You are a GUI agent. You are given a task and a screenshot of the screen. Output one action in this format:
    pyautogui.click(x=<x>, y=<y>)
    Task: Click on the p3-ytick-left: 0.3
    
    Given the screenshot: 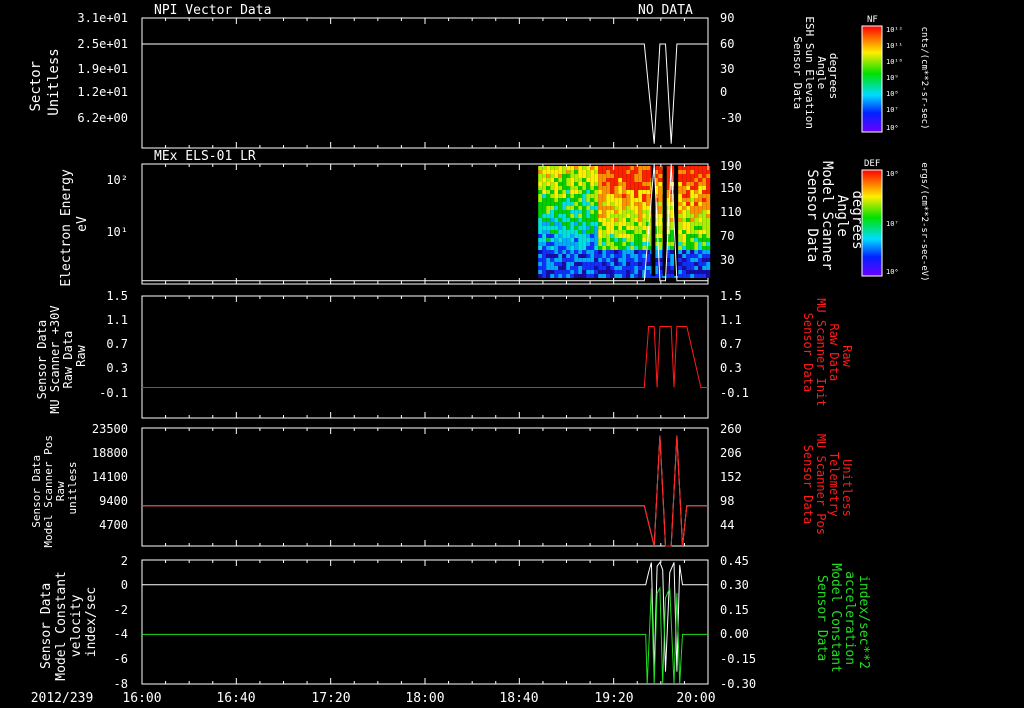 What is the action you would take?
    pyautogui.click(x=117, y=368)
    